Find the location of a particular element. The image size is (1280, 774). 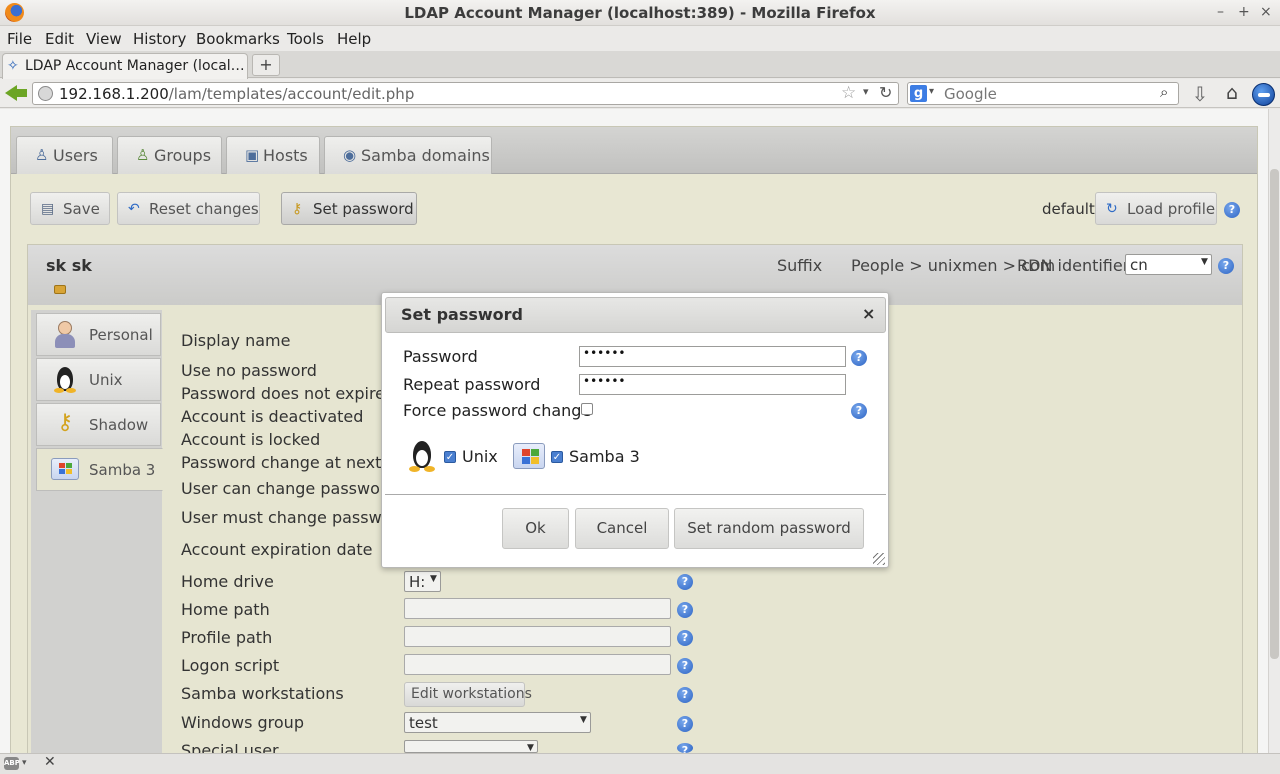

edit-workstations-button: Edit workstations is located at coordinates (468, 694).